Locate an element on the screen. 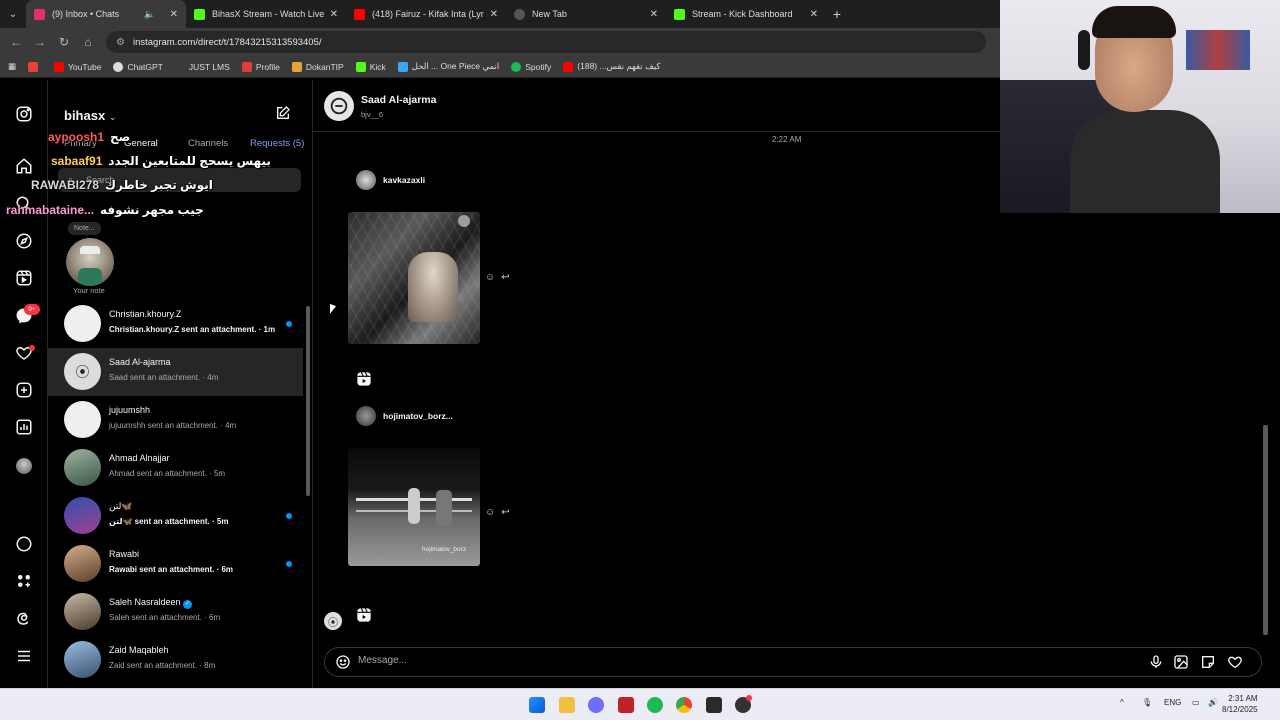  heart-like-icon is located at coordinates (1235, 662).